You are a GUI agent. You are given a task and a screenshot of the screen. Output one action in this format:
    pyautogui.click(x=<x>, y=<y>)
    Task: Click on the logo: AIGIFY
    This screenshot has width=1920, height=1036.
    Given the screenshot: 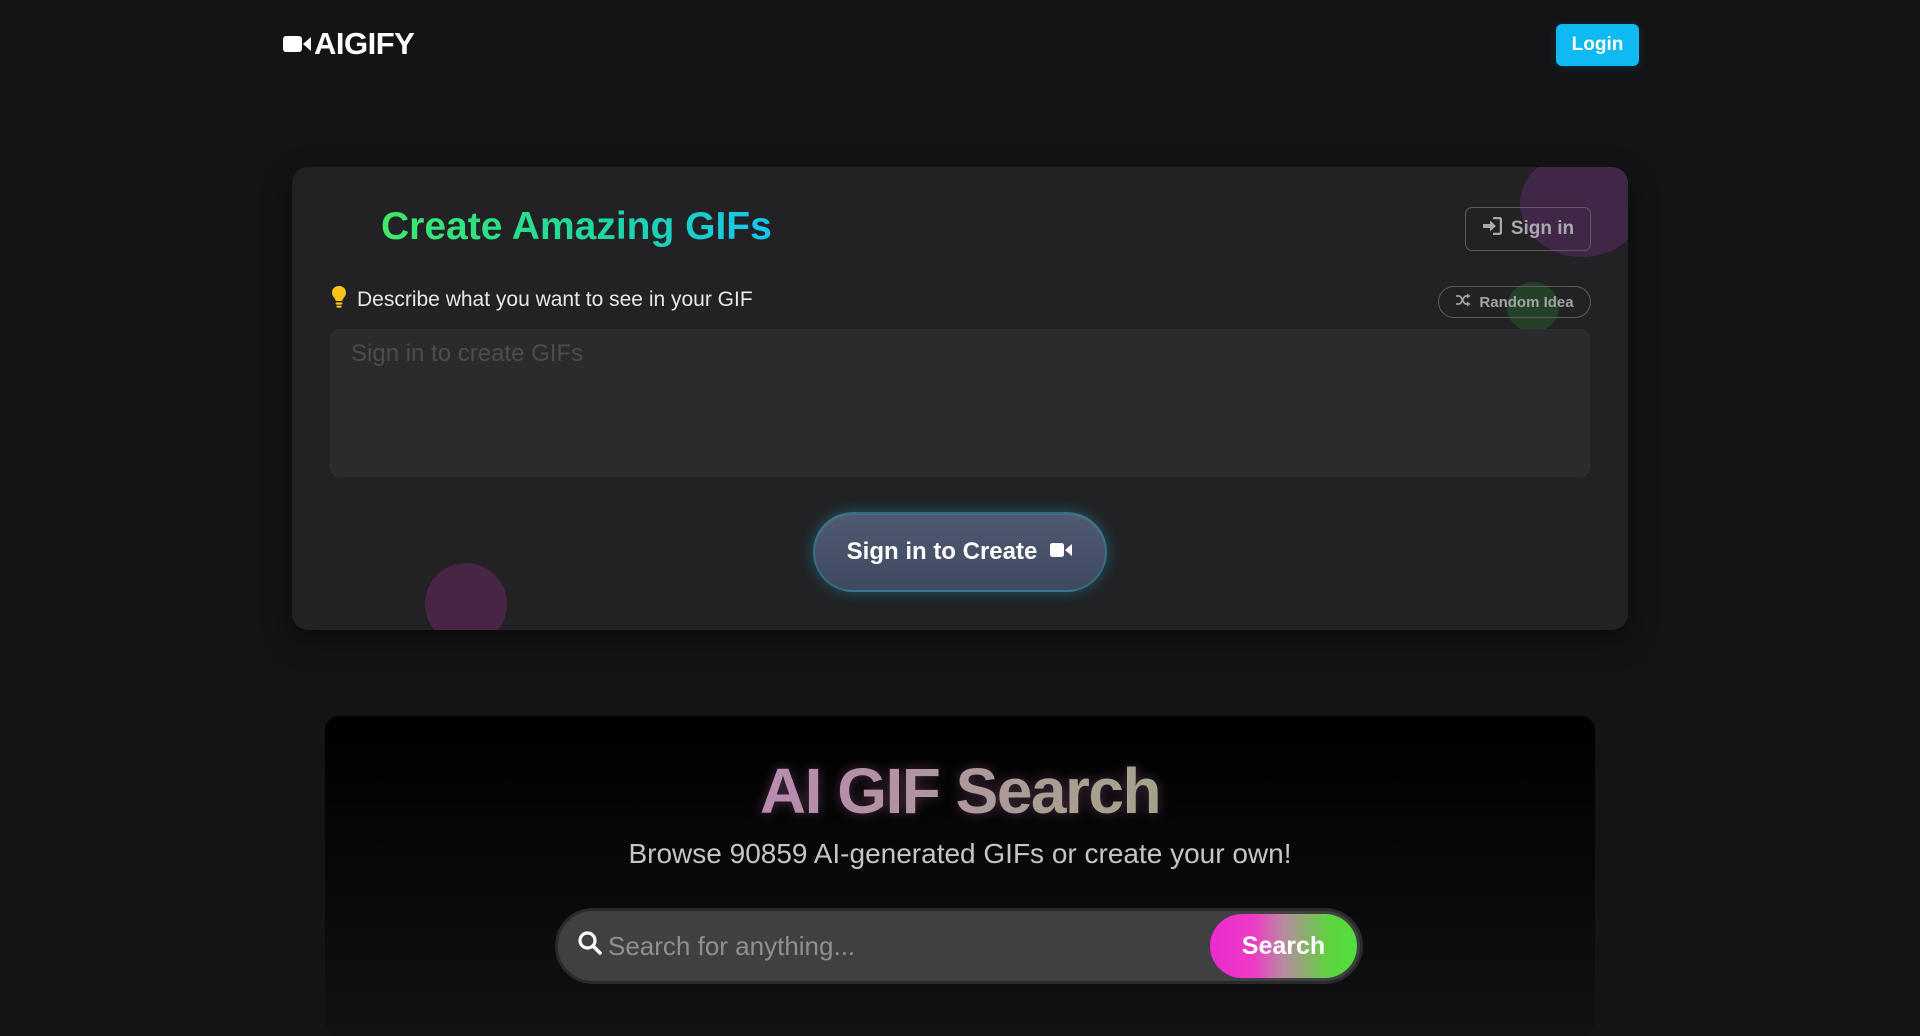 What is the action you would take?
    pyautogui.click(x=348, y=44)
    